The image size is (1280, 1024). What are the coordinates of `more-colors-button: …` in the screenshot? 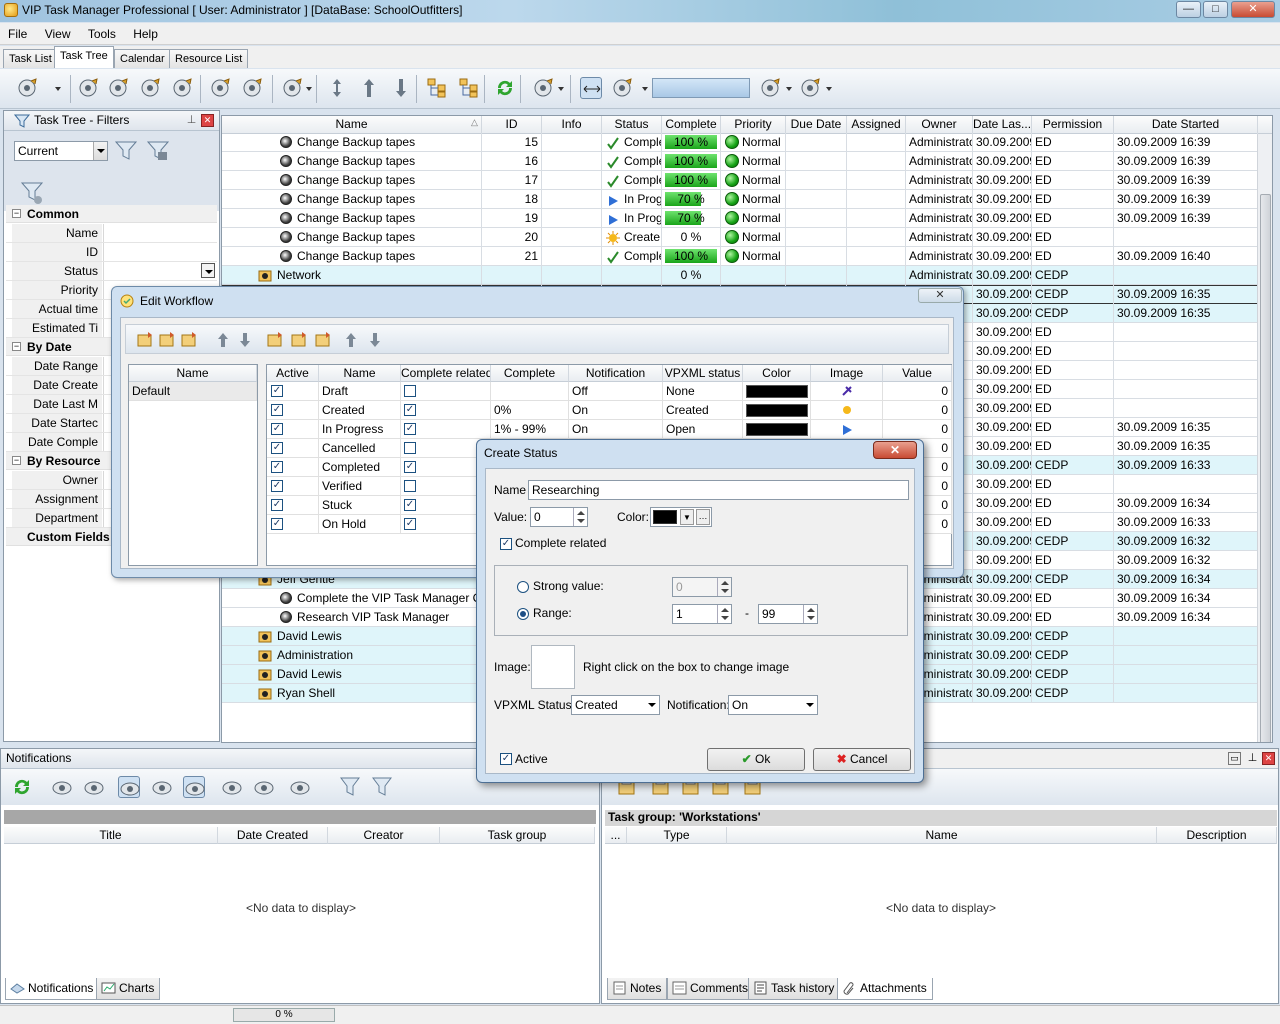 It's located at (703, 517).